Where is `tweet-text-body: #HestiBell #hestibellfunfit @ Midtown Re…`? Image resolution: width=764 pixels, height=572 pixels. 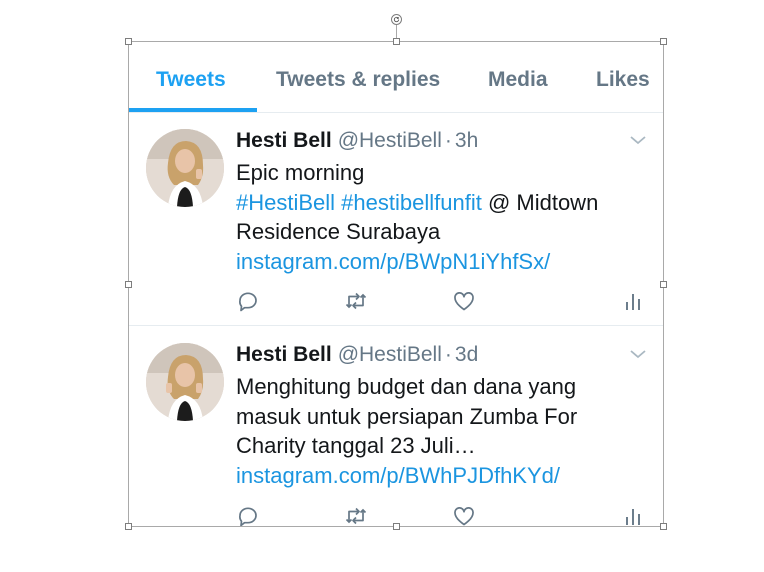
tweet-text-body: #HestiBell #hestibellfunfit @ Midtown Re… is located at coordinates (441, 232).